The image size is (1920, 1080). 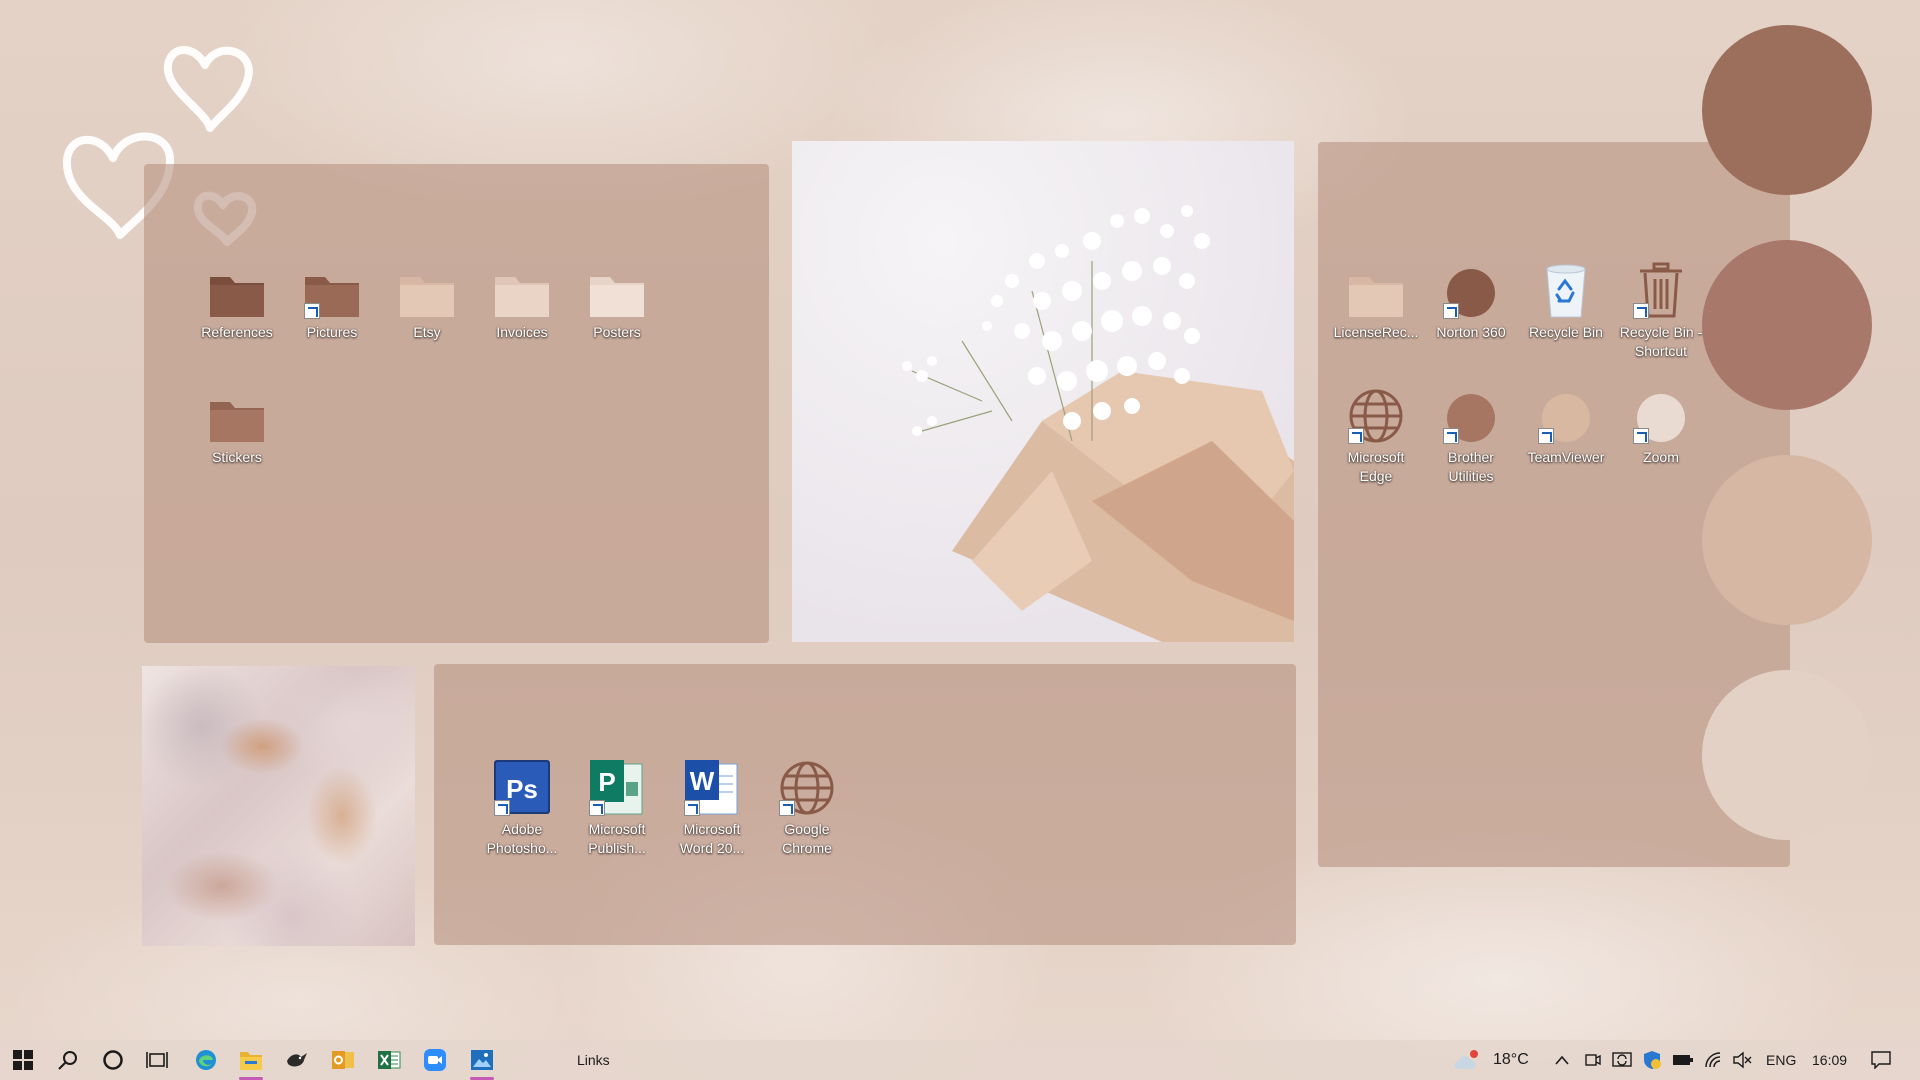 I want to click on clock-time: 16:09, so click(x=1829, y=1060).